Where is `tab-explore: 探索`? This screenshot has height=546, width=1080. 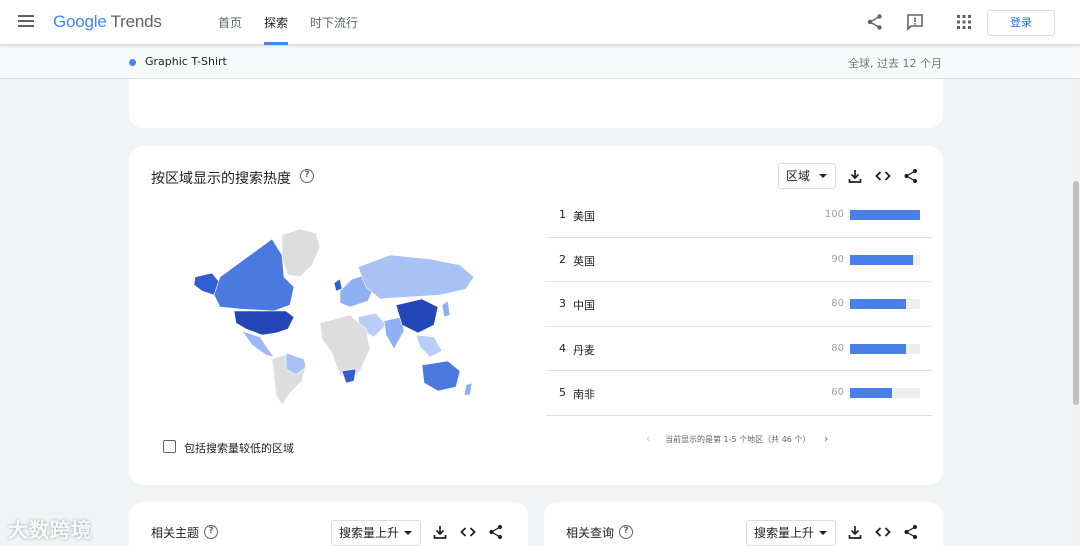
tab-explore: 探索 is located at coordinates (276, 22).